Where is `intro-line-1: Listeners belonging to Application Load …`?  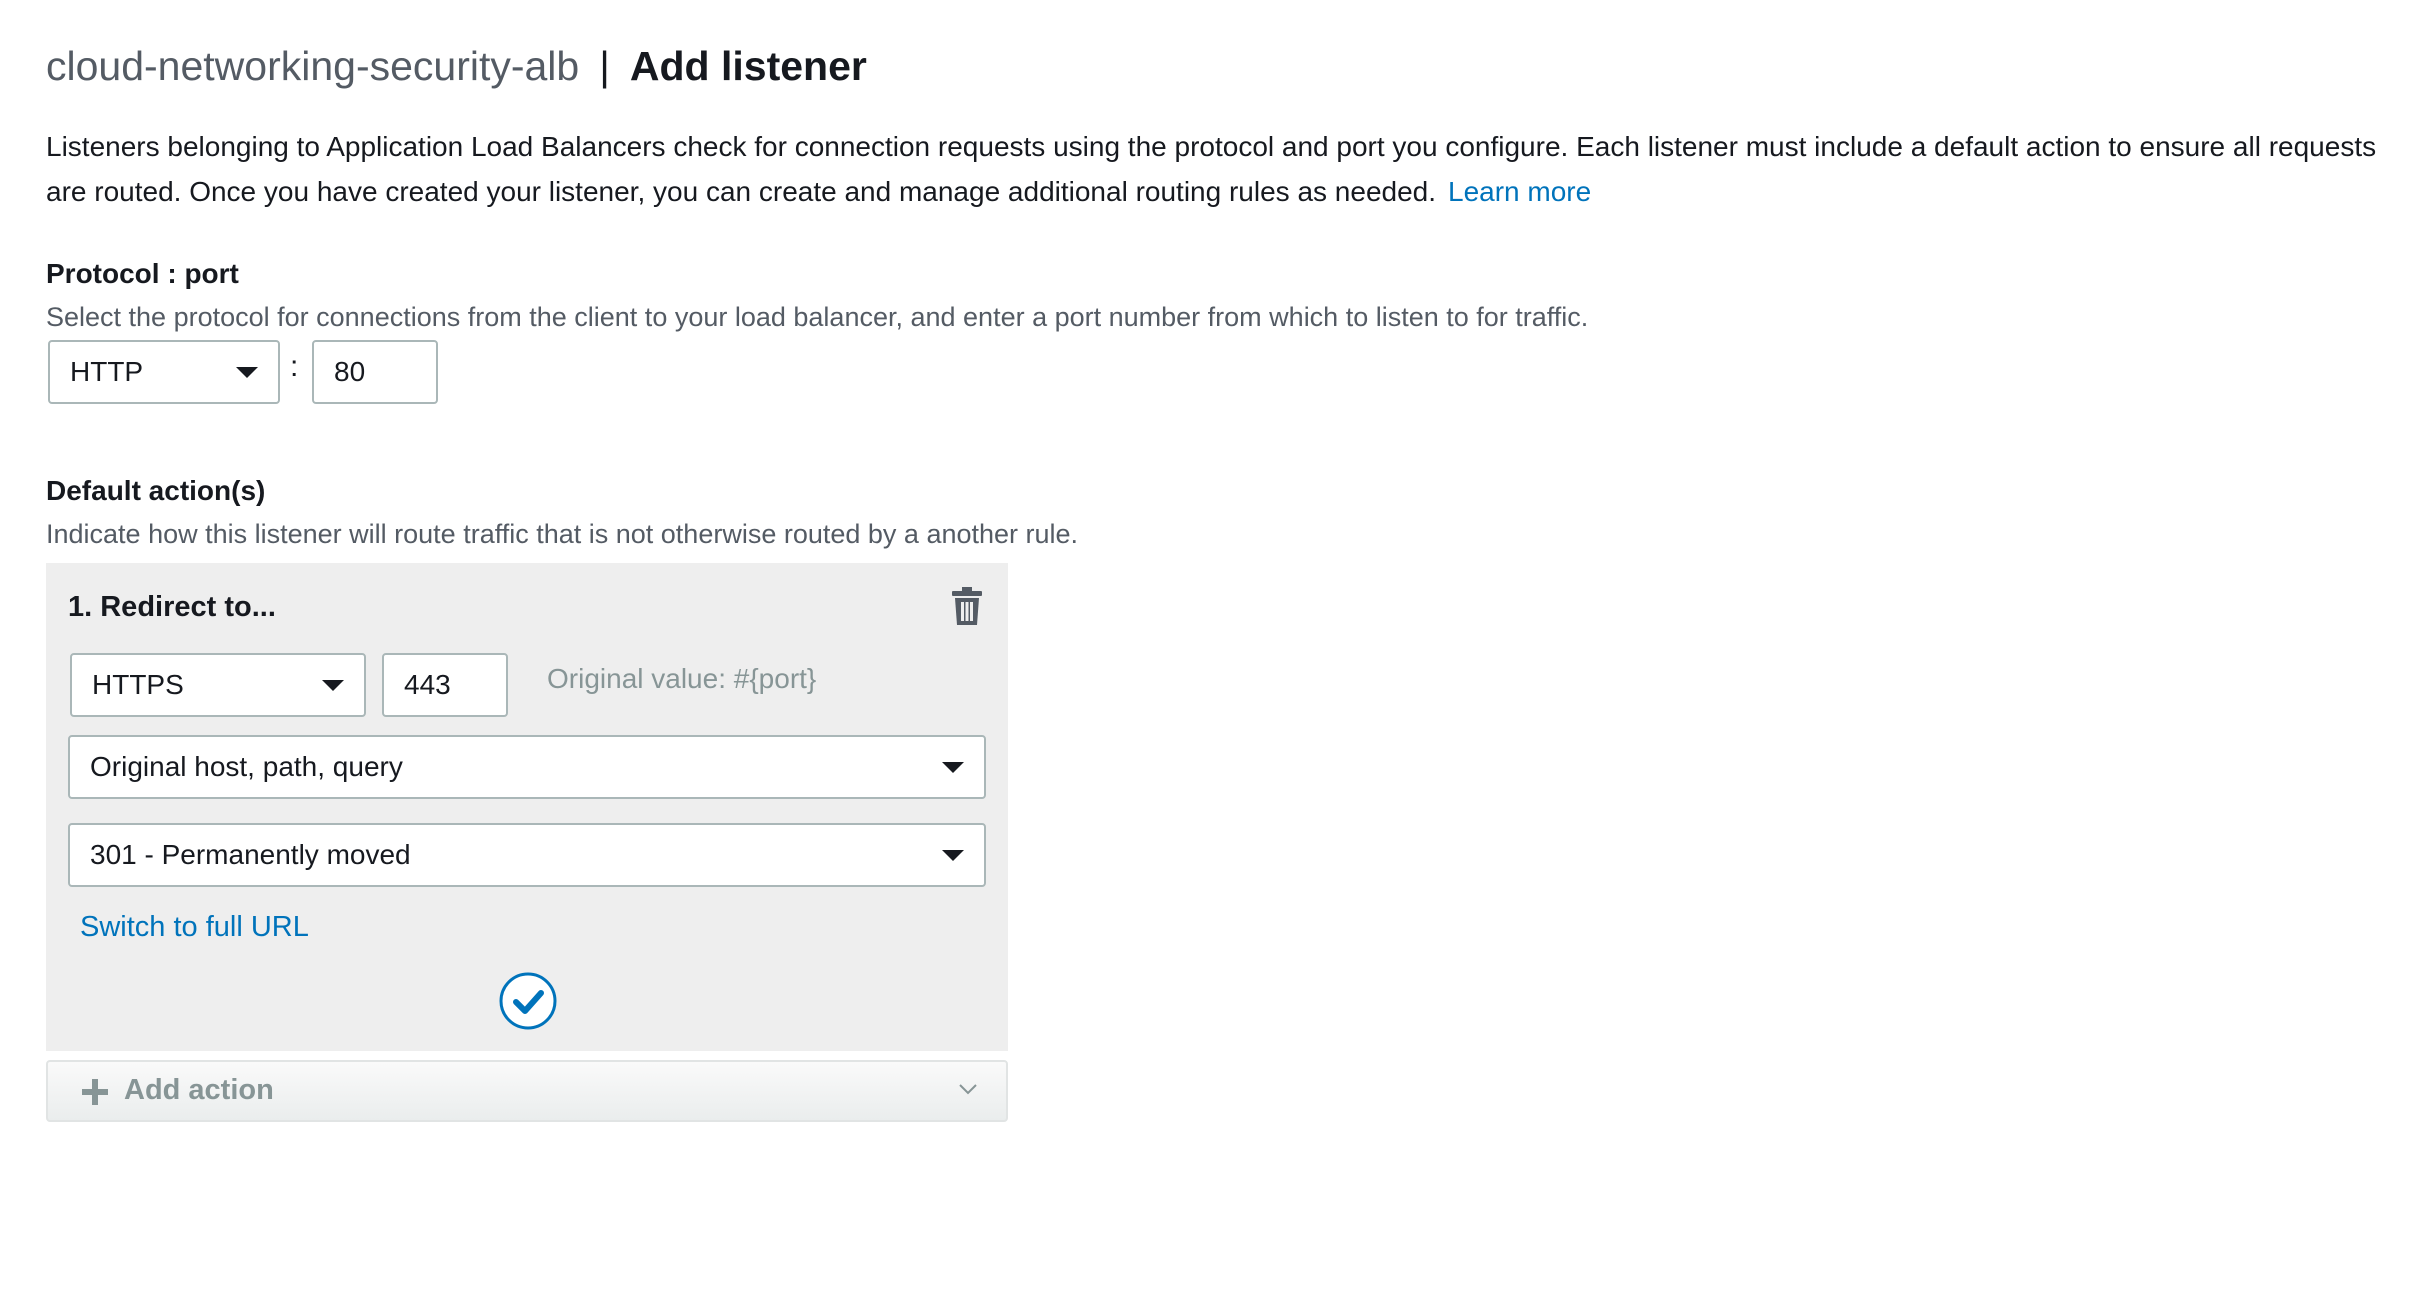 intro-line-1: Listeners belonging to Application Load … is located at coordinates (1211, 146).